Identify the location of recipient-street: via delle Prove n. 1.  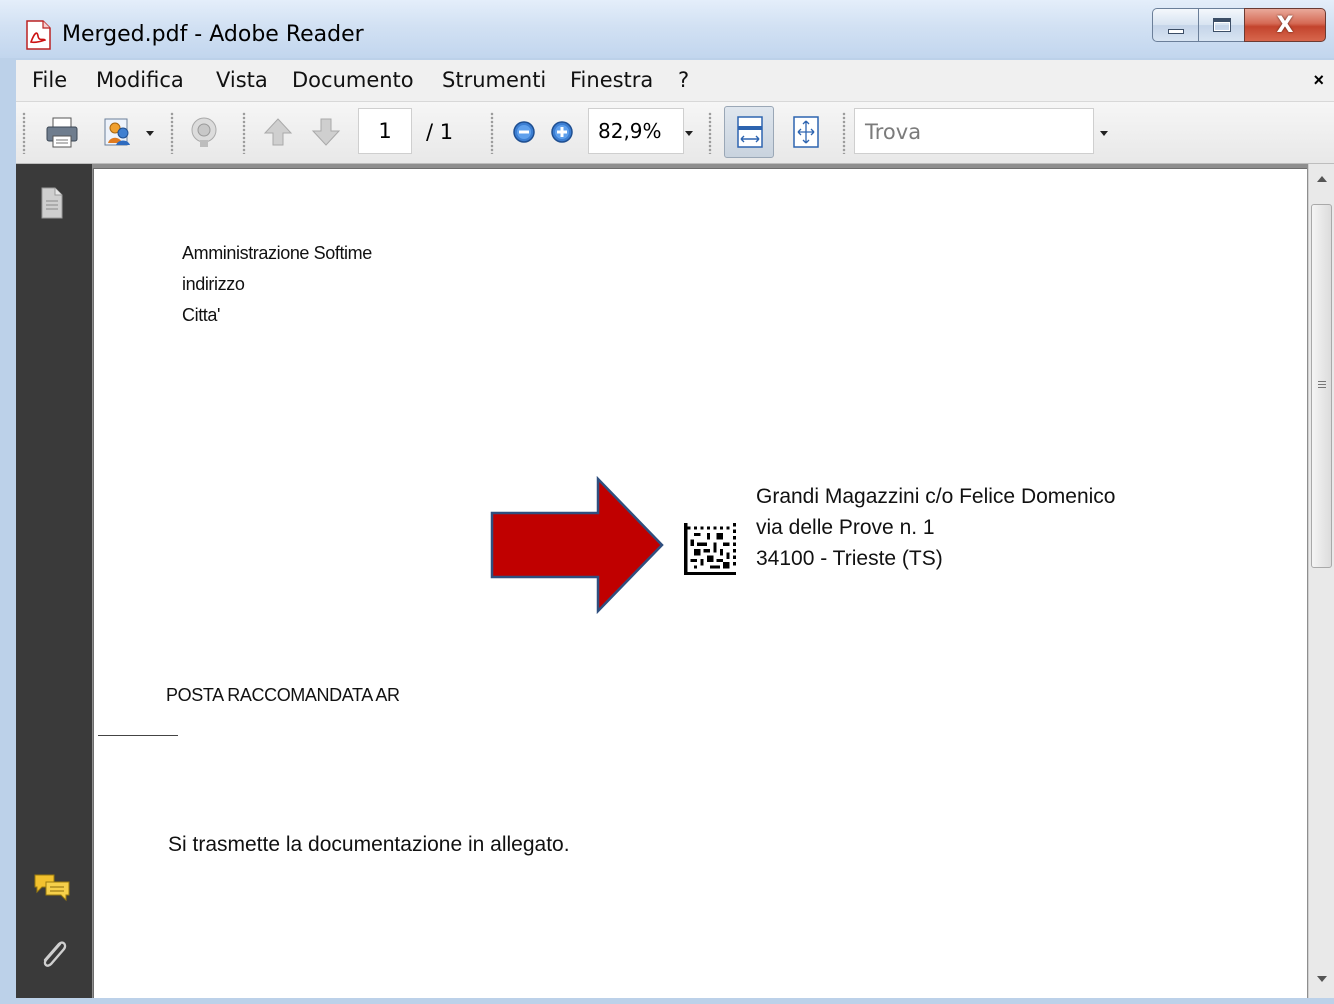
(845, 527).